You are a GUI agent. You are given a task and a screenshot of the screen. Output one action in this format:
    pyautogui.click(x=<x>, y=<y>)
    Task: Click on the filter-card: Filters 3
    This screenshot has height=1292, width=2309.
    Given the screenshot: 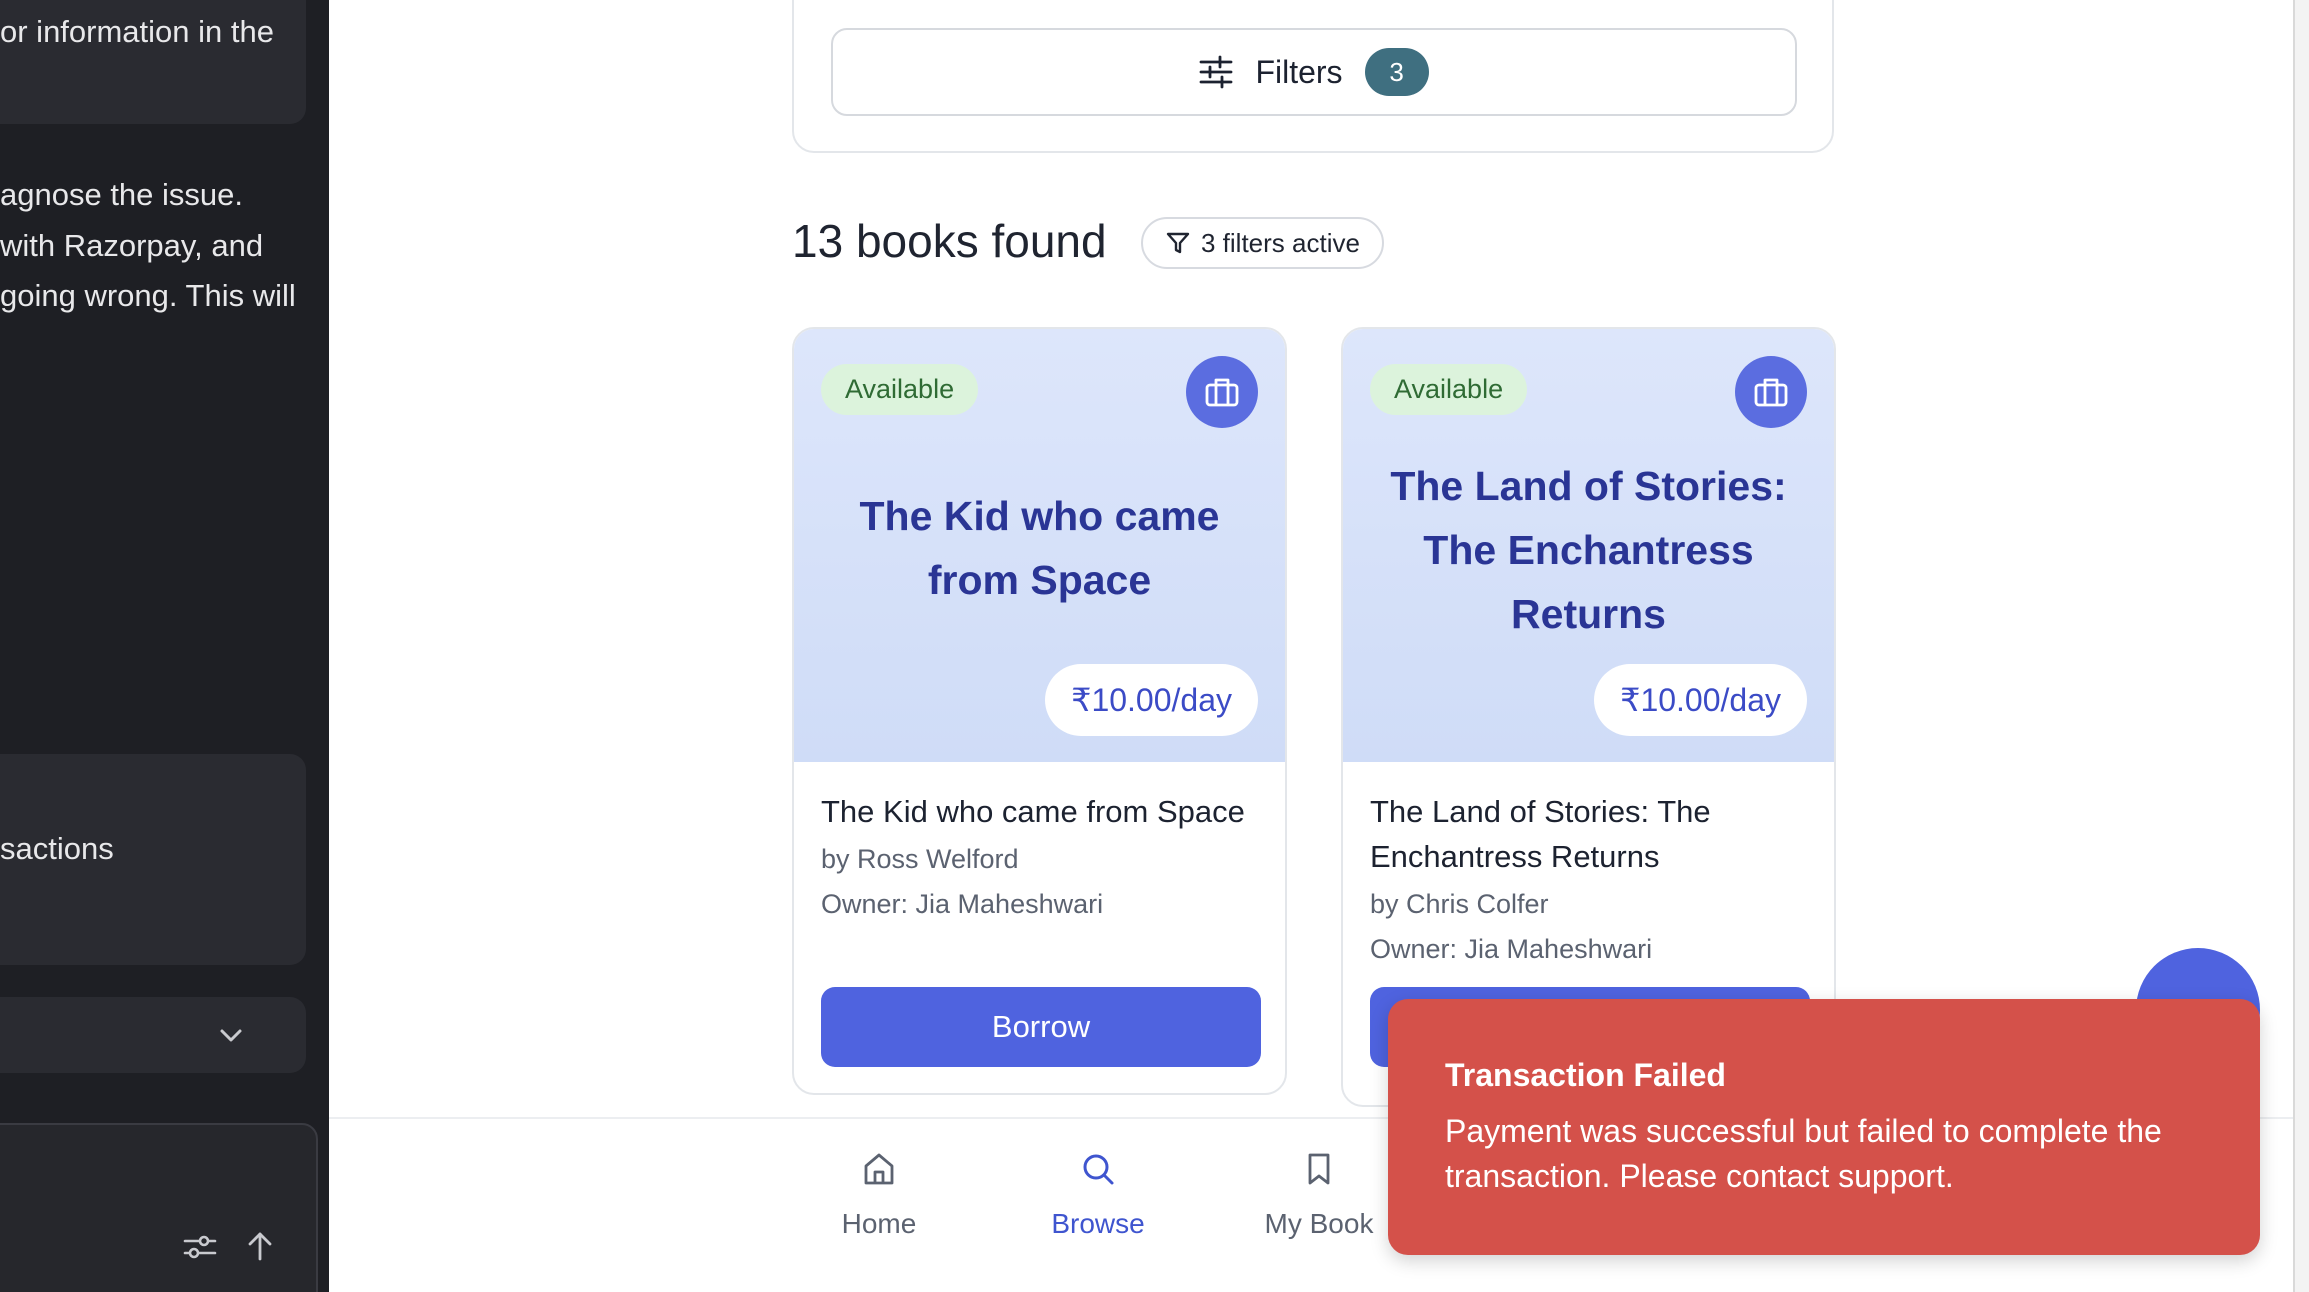 What is the action you would take?
    pyautogui.click(x=1313, y=76)
    